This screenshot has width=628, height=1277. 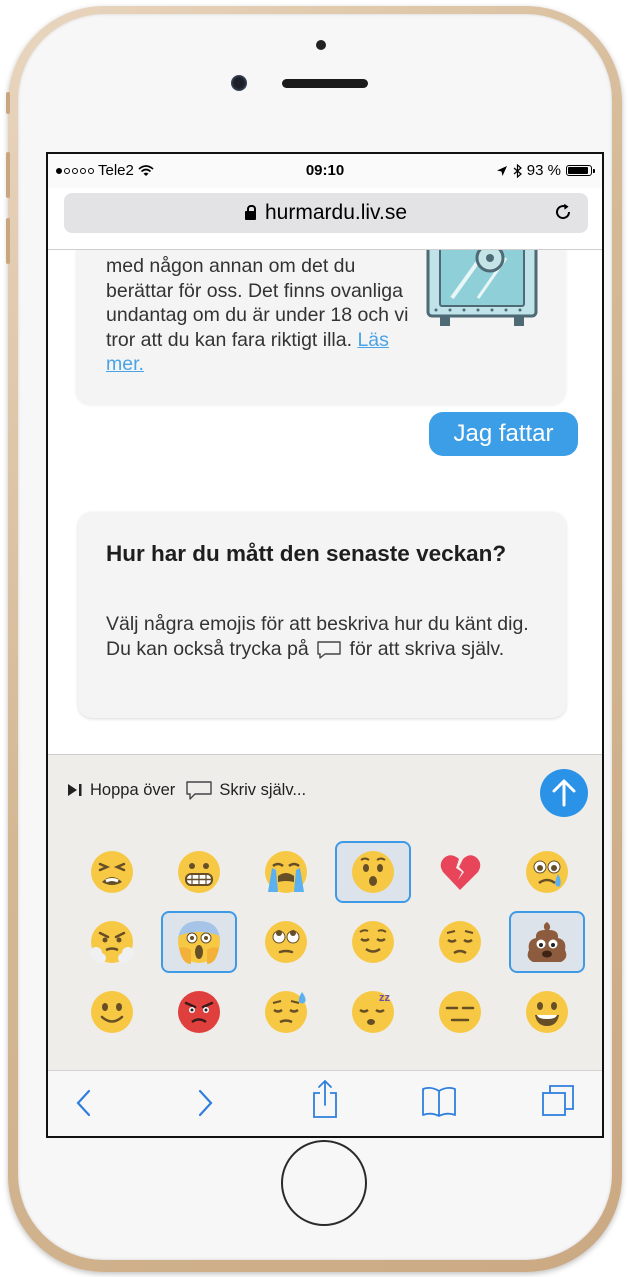 What do you see at coordinates (503, 434) in the screenshot?
I see `reply-bubble-jag-fattar: Jag fattar` at bounding box center [503, 434].